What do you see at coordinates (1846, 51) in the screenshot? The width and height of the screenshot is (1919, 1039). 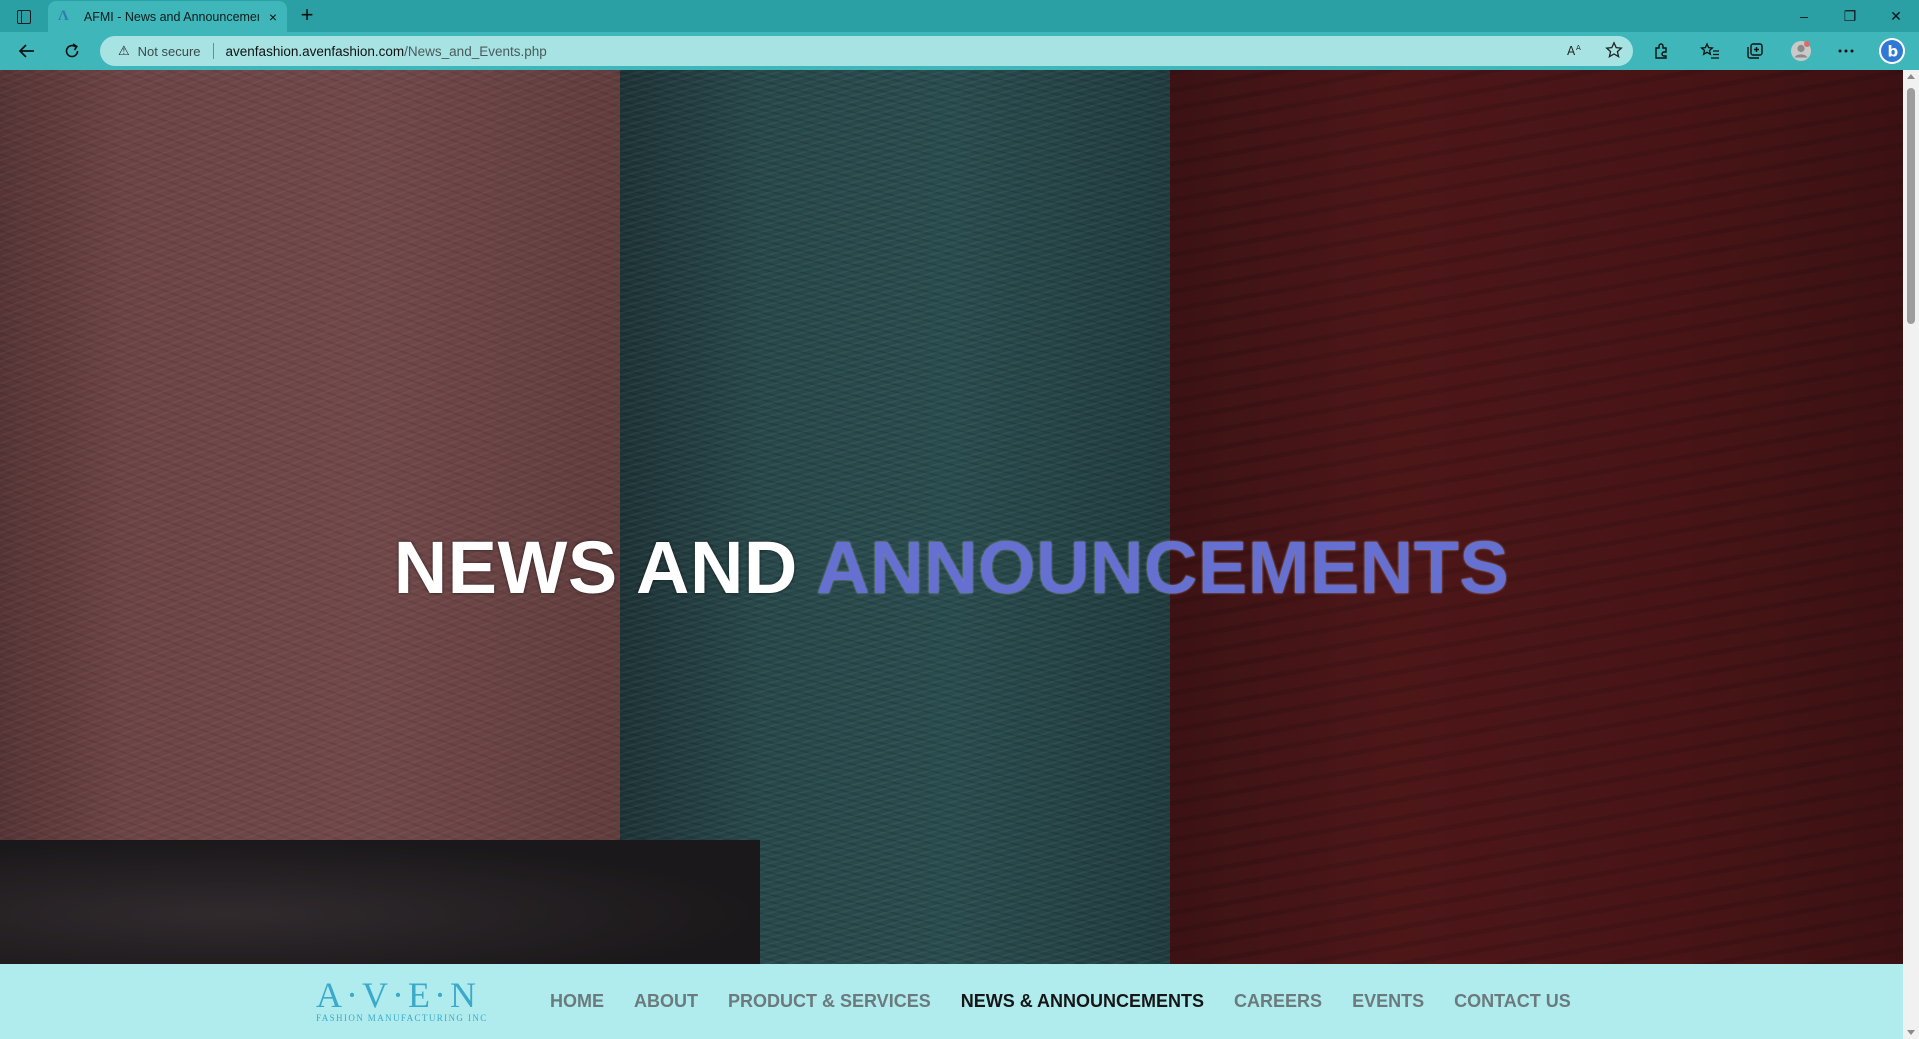 I see `more-icon` at bounding box center [1846, 51].